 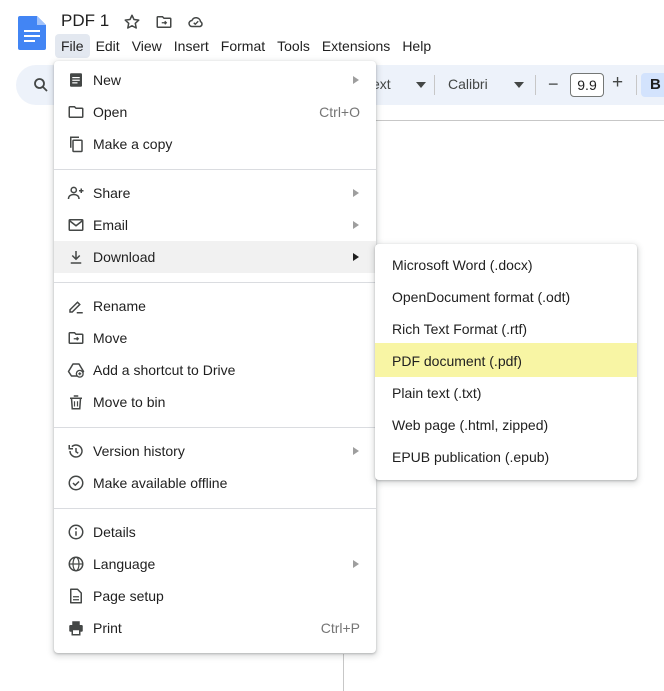 What do you see at coordinates (506, 424) in the screenshot?
I see `download-html: Web page (.html, zipped)` at bounding box center [506, 424].